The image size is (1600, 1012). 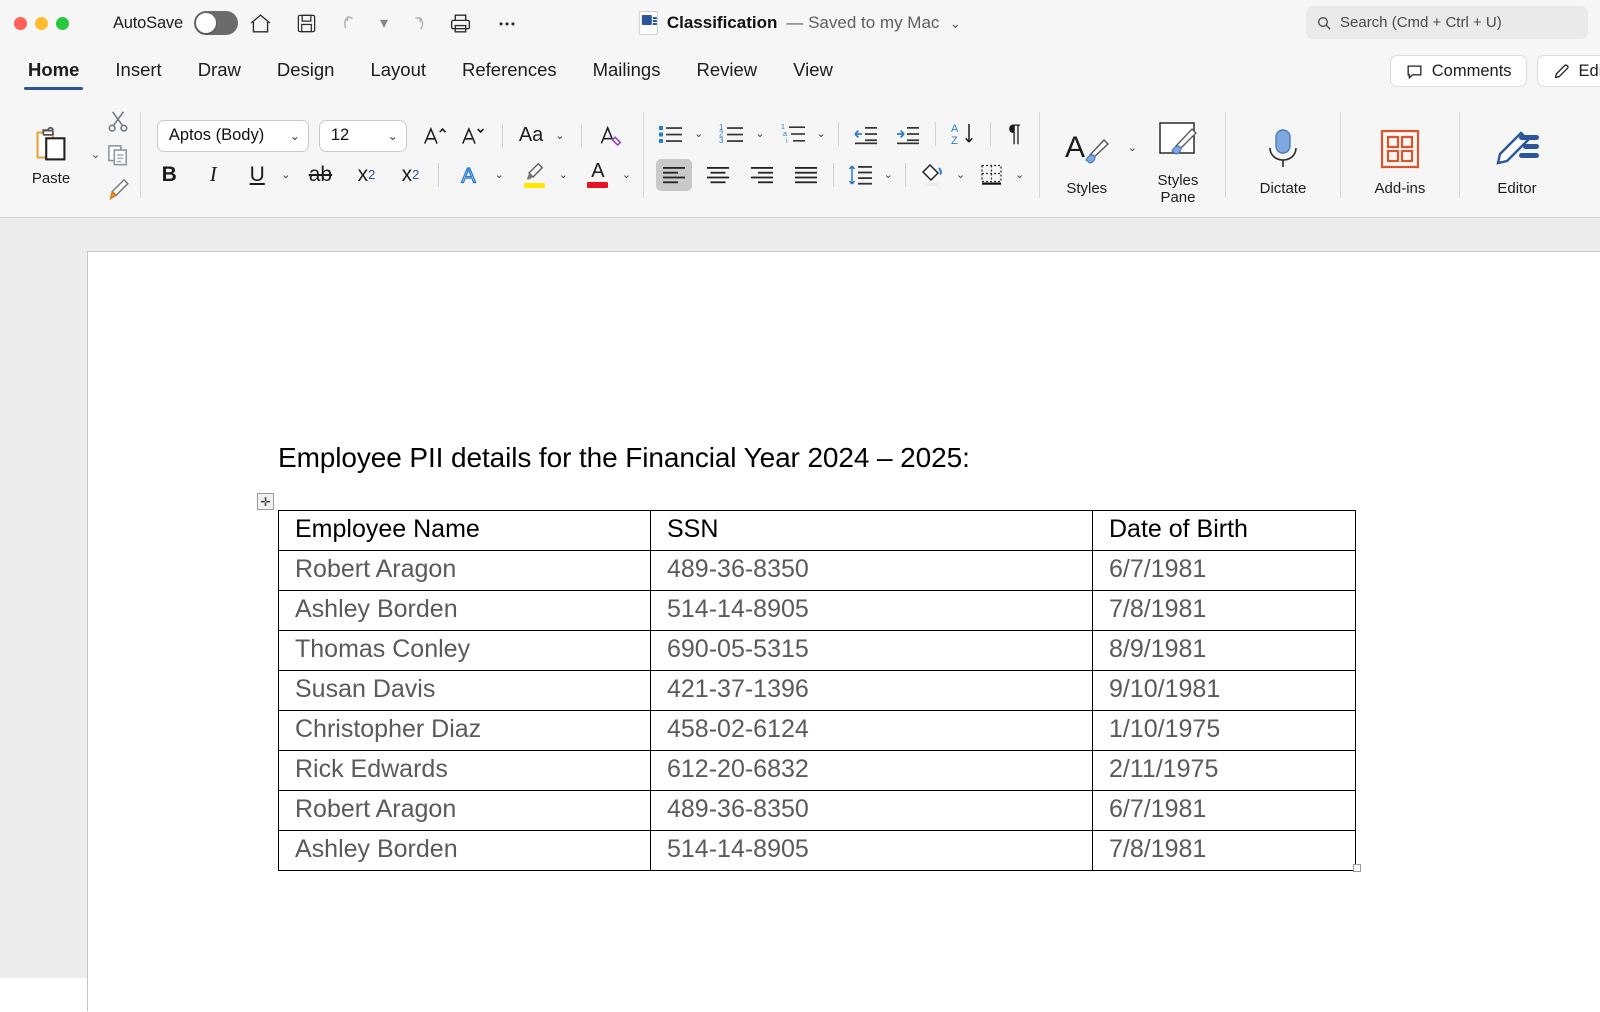 I want to click on strikethrough-button: ab, so click(x=320, y=175).